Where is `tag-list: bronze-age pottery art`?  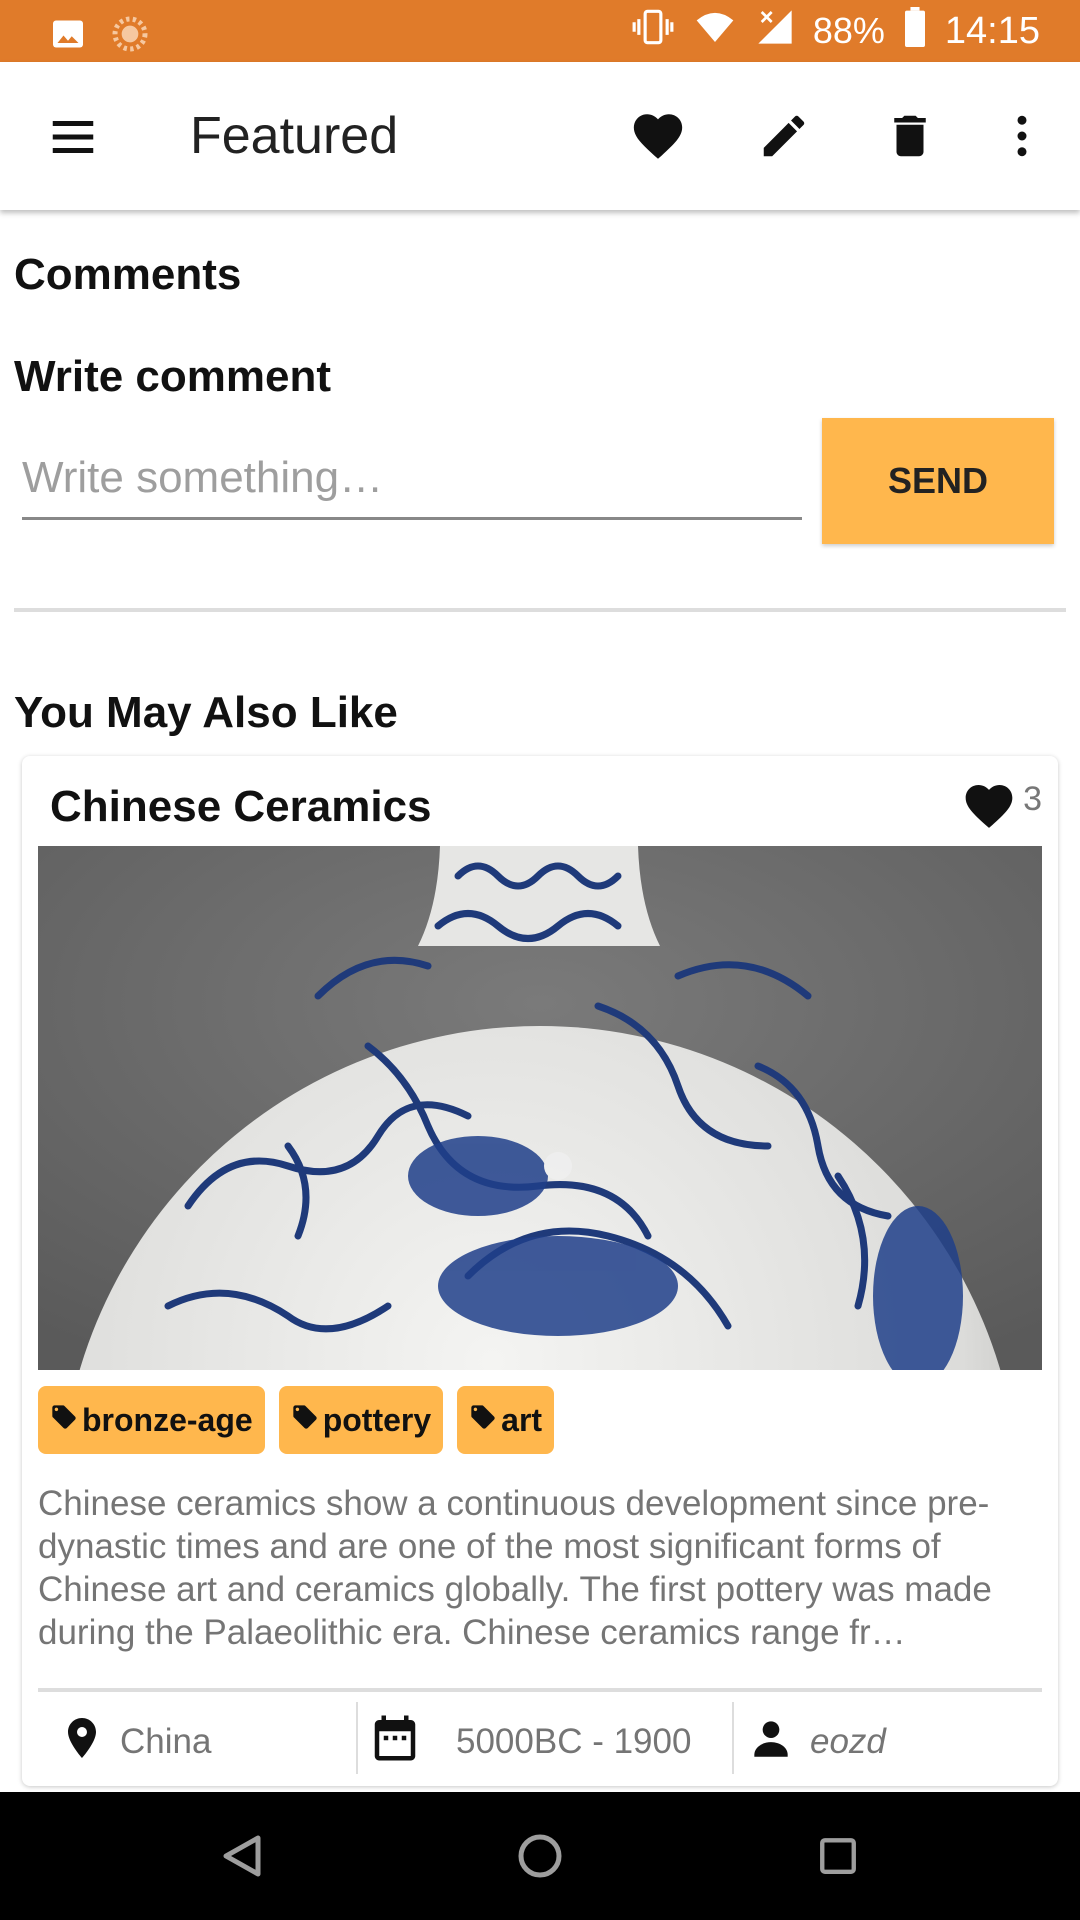 tag-list: bronze-age pottery art is located at coordinates (296, 1420).